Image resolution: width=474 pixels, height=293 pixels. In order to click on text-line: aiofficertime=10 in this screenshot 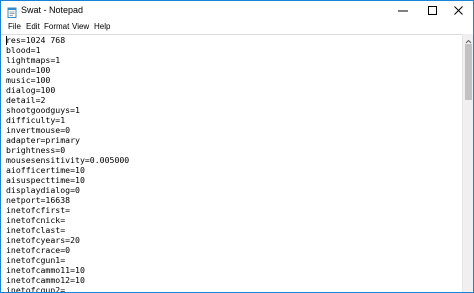, I will do `click(45, 170)`.